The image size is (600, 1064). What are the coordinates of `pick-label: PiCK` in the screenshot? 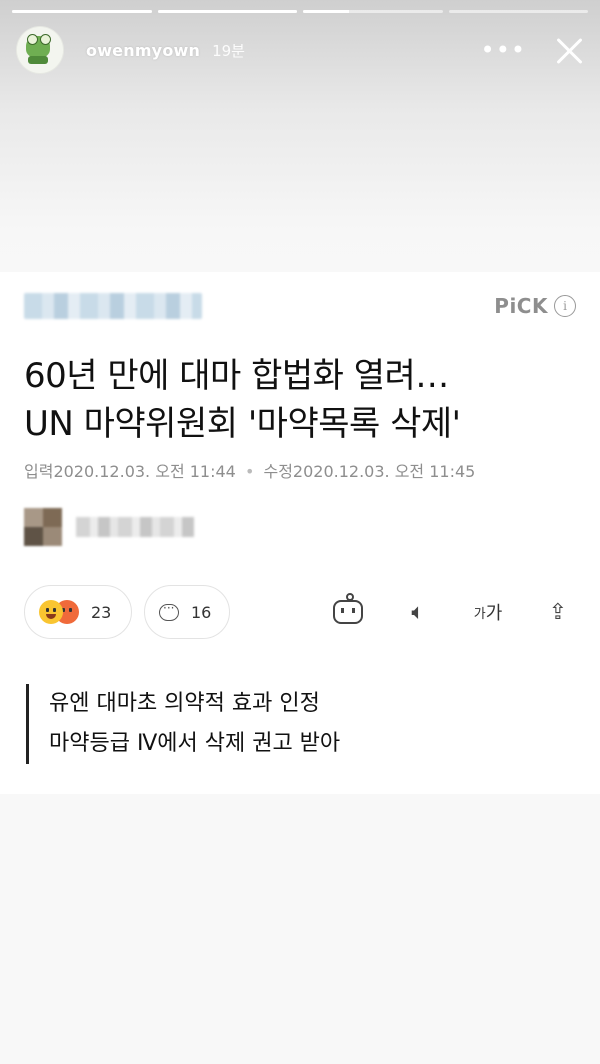 It's located at (521, 306).